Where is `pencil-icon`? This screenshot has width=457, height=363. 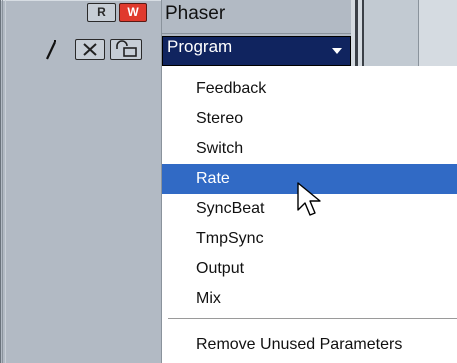 pencil-icon is located at coordinates (51, 50).